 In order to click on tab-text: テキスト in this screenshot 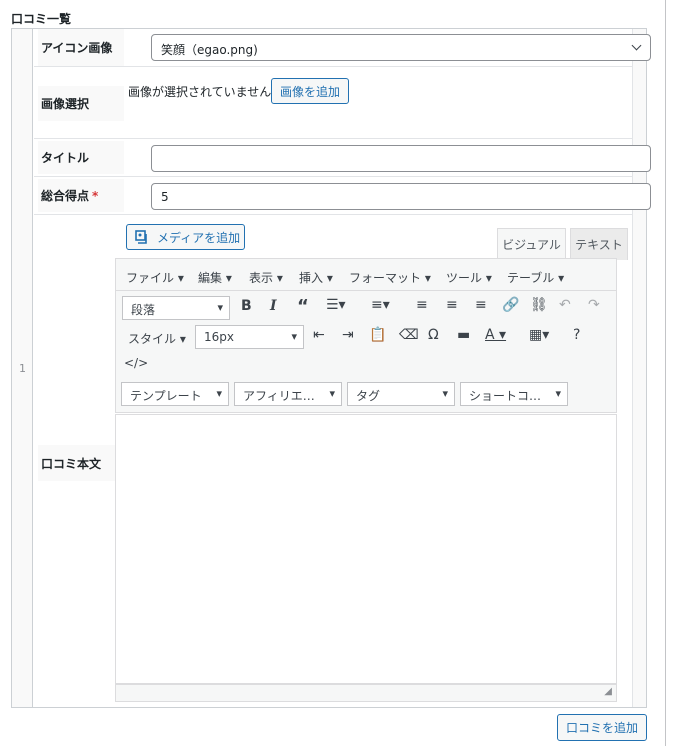, I will do `click(599, 244)`.